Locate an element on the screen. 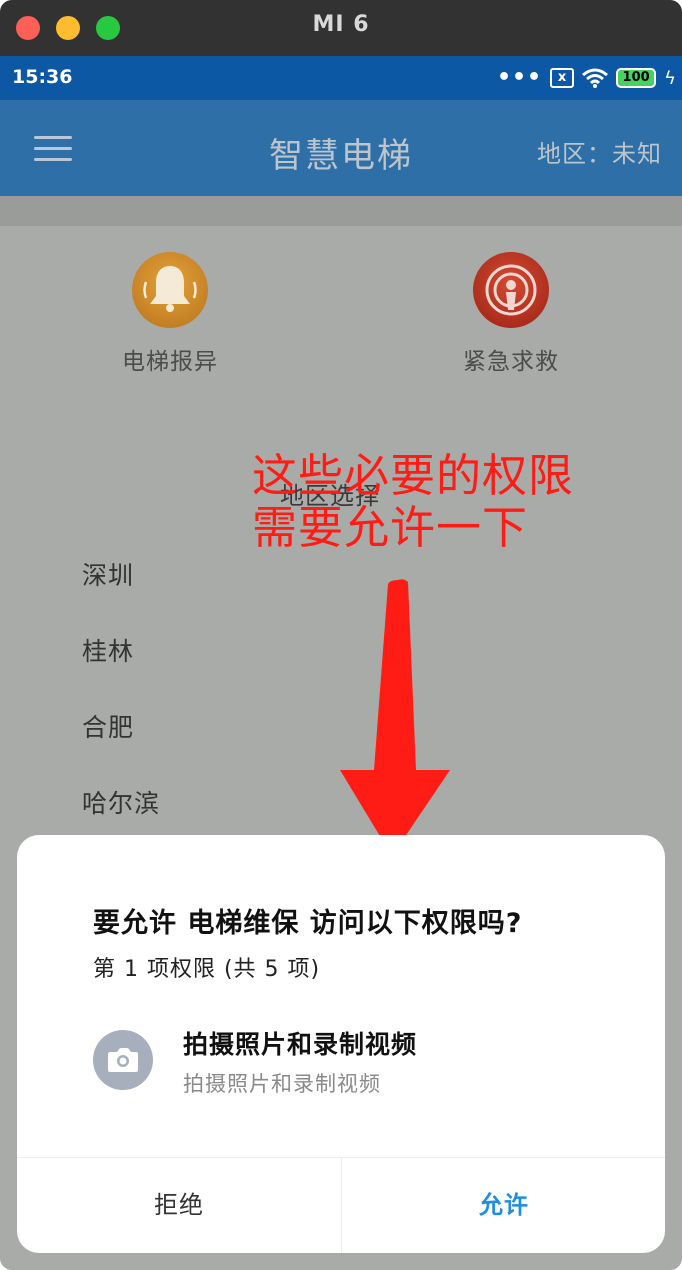 Image resolution: width=682 pixels, height=1270 pixels. elevator-report-label: 电梯报异 is located at coordinates (170, 362).